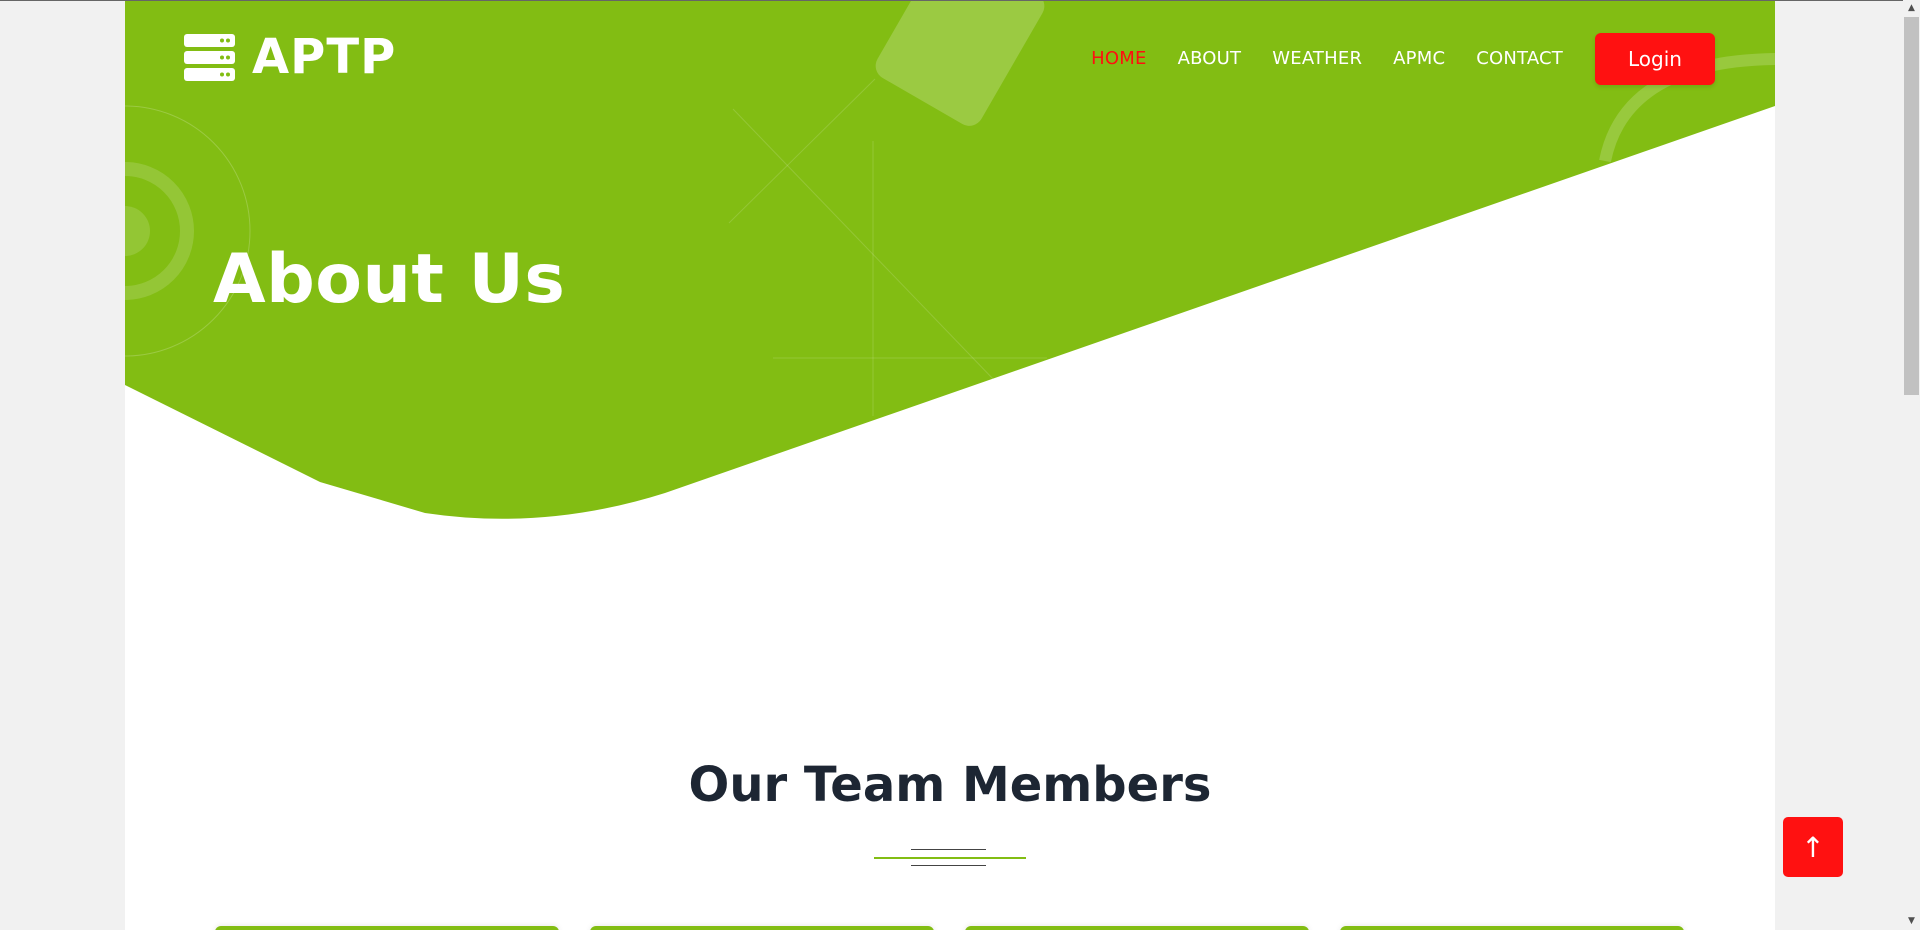 The width and height of the screenshot is (1920, 930). What do you see at coordinates (1911, 921) in the screenshot?
I see `scroll-down-arrow-icon: ▼` at bounding box center [1911, 921].